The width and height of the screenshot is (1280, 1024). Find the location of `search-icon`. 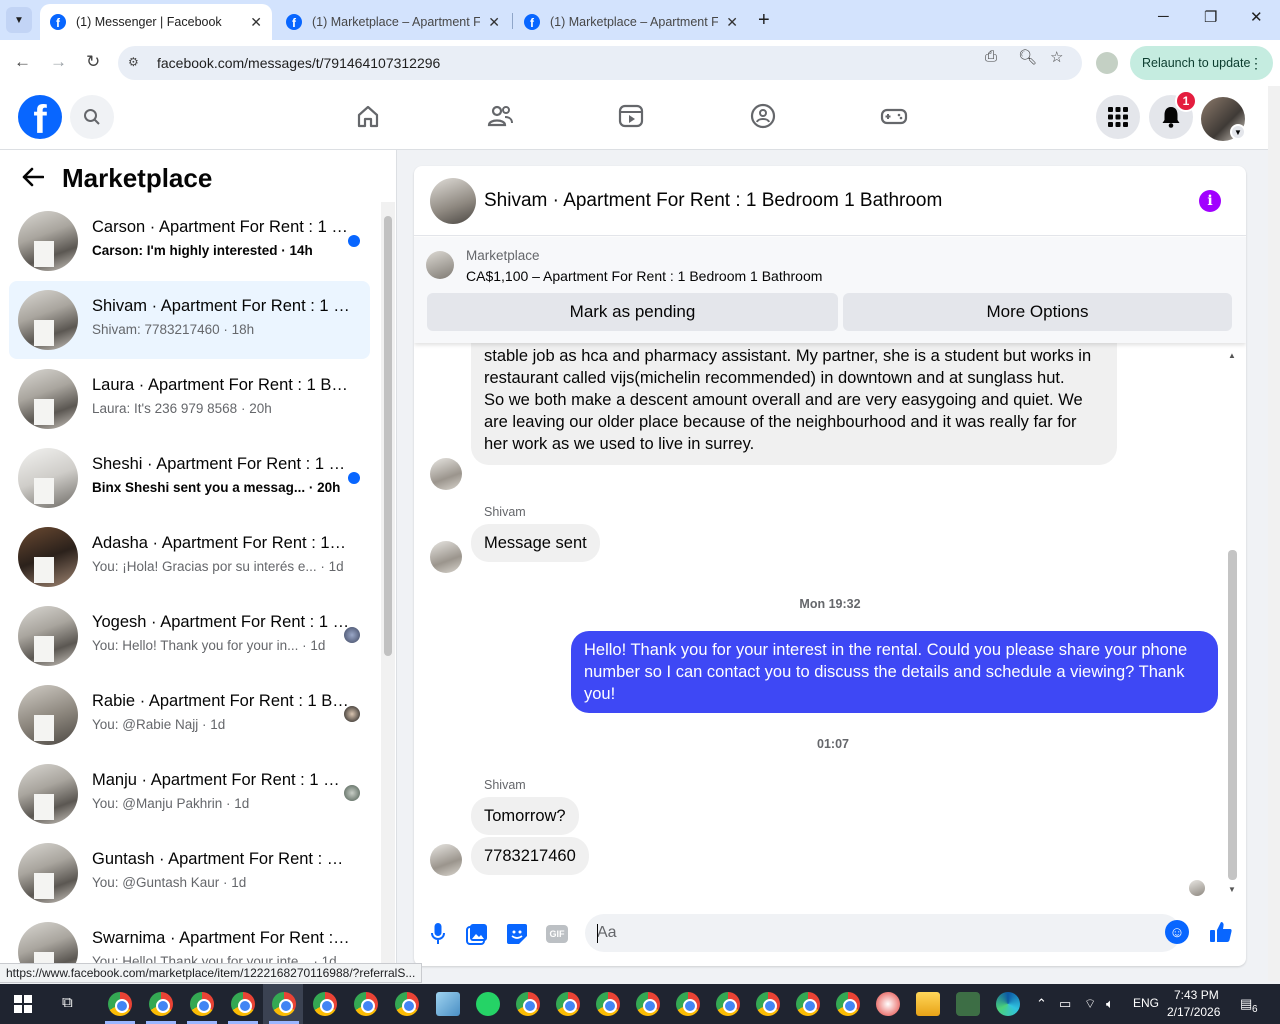

search-icon is located at coordinates (92, 117).